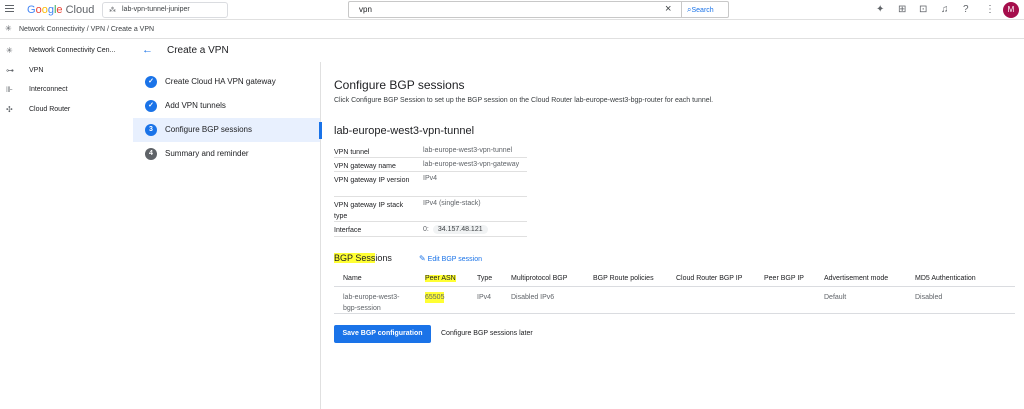 The height and width of the screenshot is (409, 1024). I want to click on gift-icon: ⊞, so click(902, 9).